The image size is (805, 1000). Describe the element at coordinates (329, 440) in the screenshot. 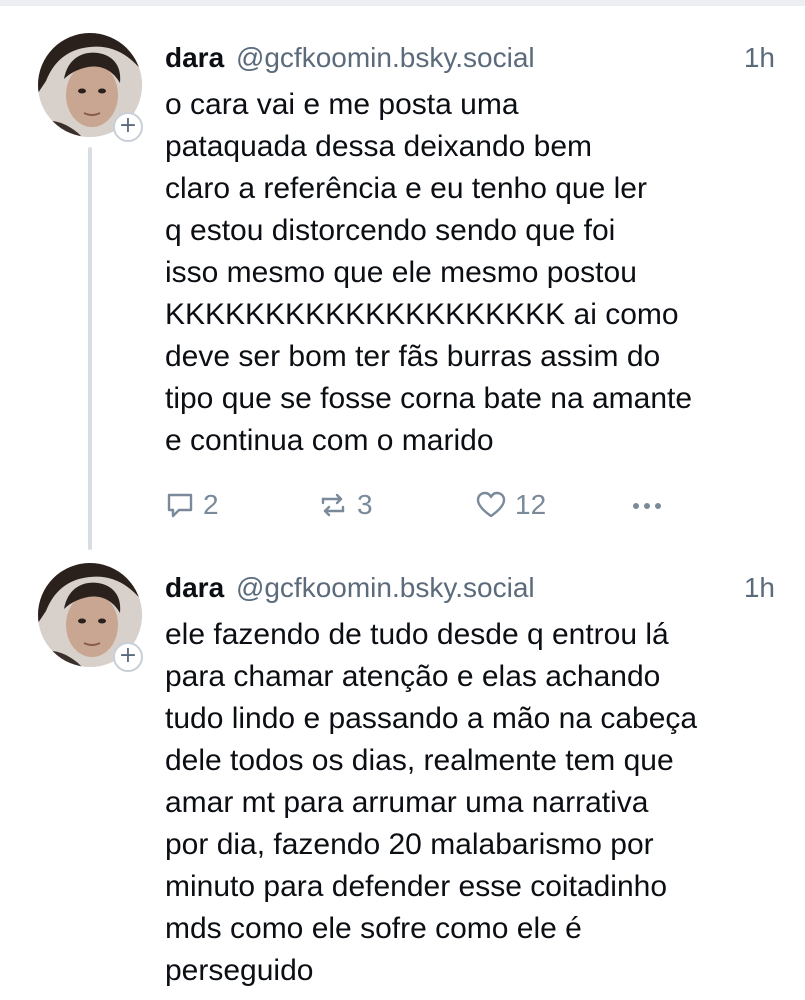

I see `post-text-line: e continua com o marido` at that location.